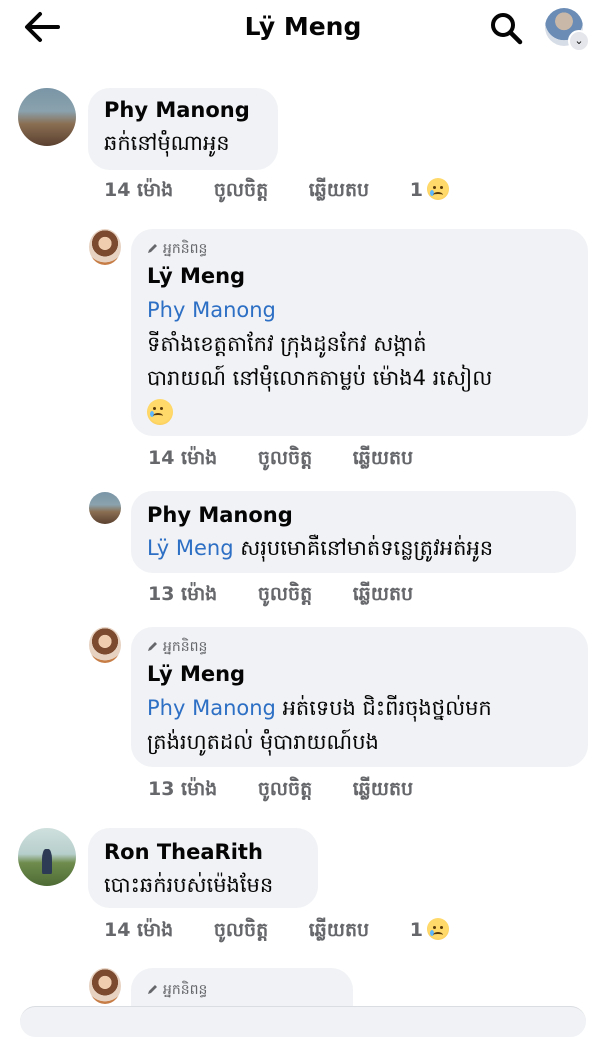 This screenshot has width=606, height=1037. Describe the element at coordinates (367, 548) in the screenshot. I see `comment-text: សរុបមោគឺនៅមាត់ទន្លេត្រូវអត់អូន` at that location.